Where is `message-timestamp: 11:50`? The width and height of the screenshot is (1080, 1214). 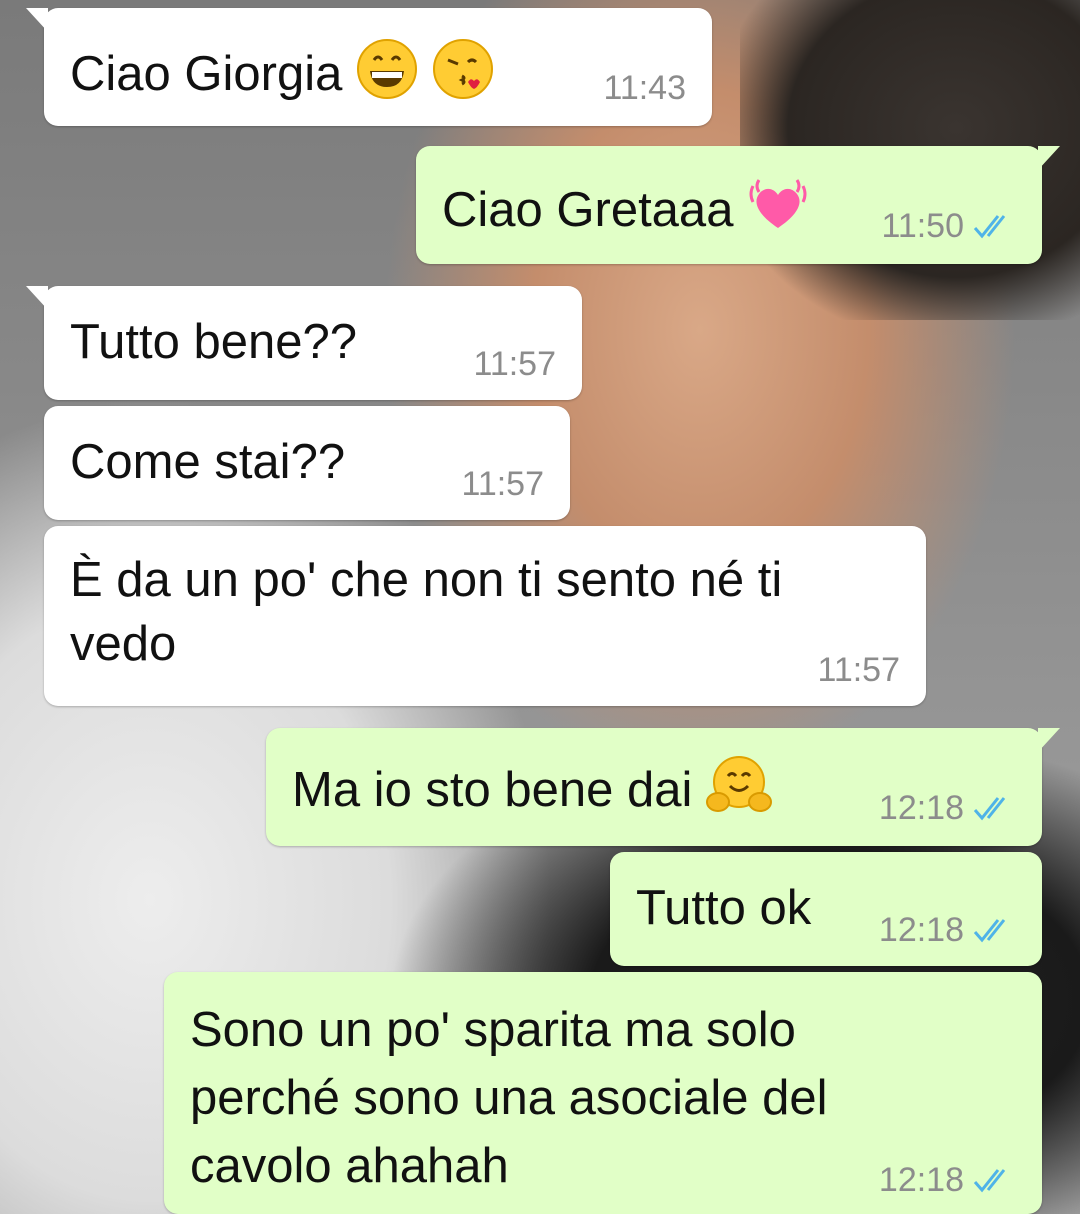
message-timestamp: 11:50 is located at coordinates (922, 226).